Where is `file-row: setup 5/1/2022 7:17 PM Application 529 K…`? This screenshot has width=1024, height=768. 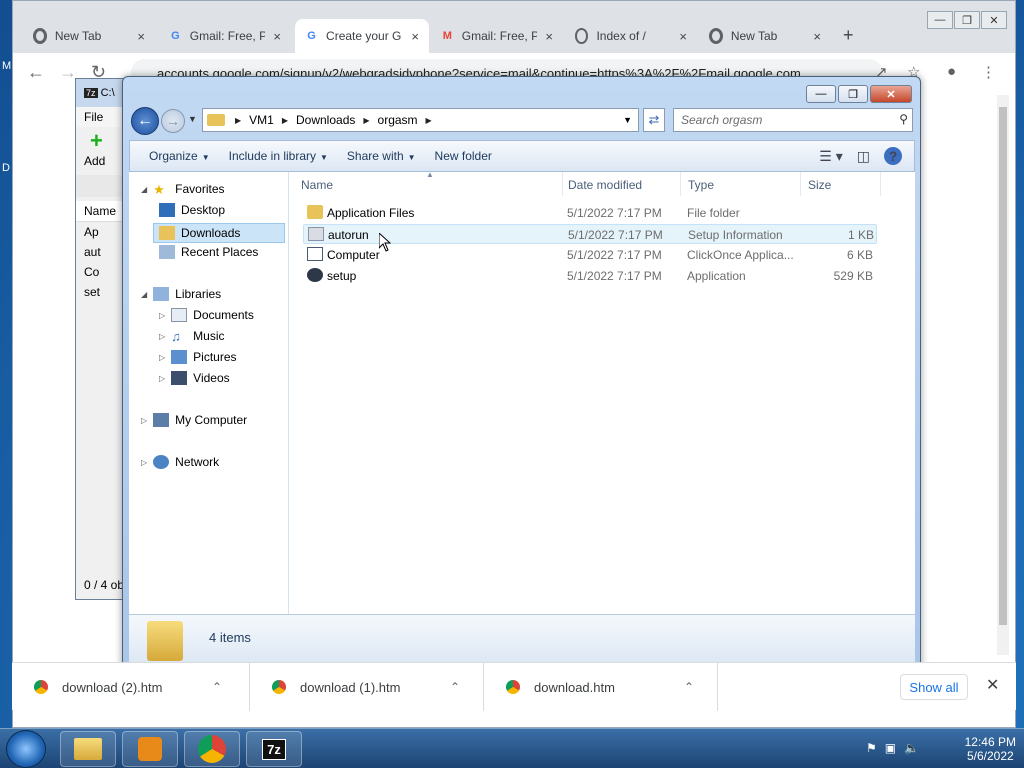
file-row: setup 5/1/2022 7:17 PM Application 529 K… is located at coordinates (590, 276).